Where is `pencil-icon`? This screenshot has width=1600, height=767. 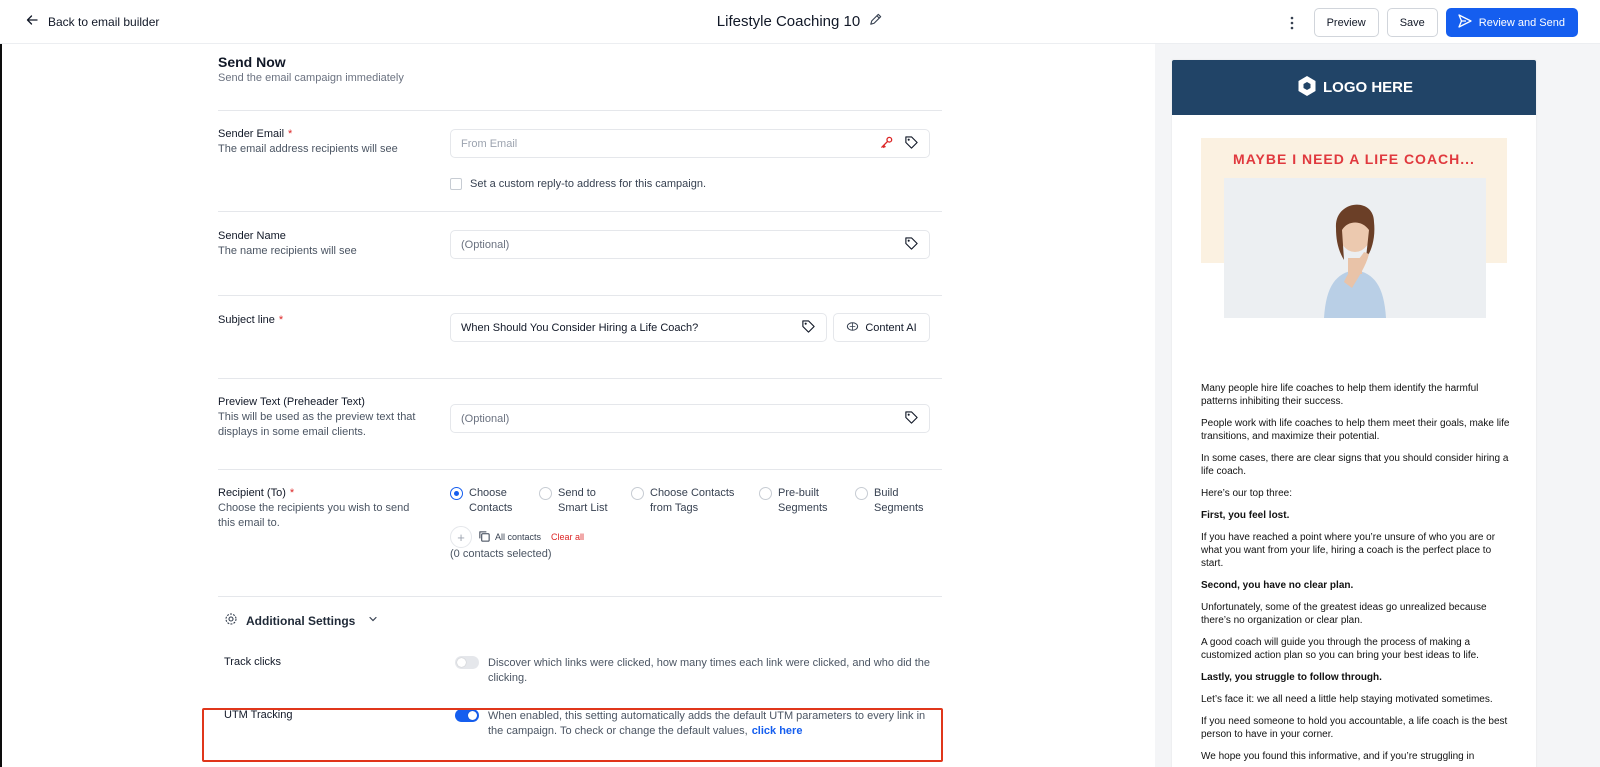 pencil-icon is located at coordinates (875, 21).